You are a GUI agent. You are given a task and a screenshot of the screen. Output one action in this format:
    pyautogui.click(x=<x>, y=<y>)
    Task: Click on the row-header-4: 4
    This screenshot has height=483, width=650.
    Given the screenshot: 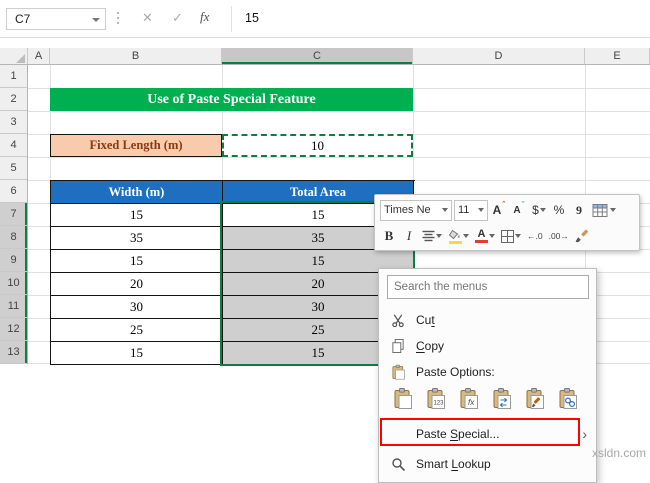 What is the action you would take?
    pyautogui.click(x=13, y=145)
    